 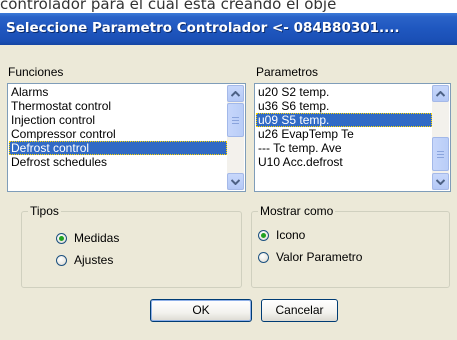 What do you see at coordinates (118, 106) in the screenshot?
I see `list-item: Thermostat control` at bounding box center [118, 106].